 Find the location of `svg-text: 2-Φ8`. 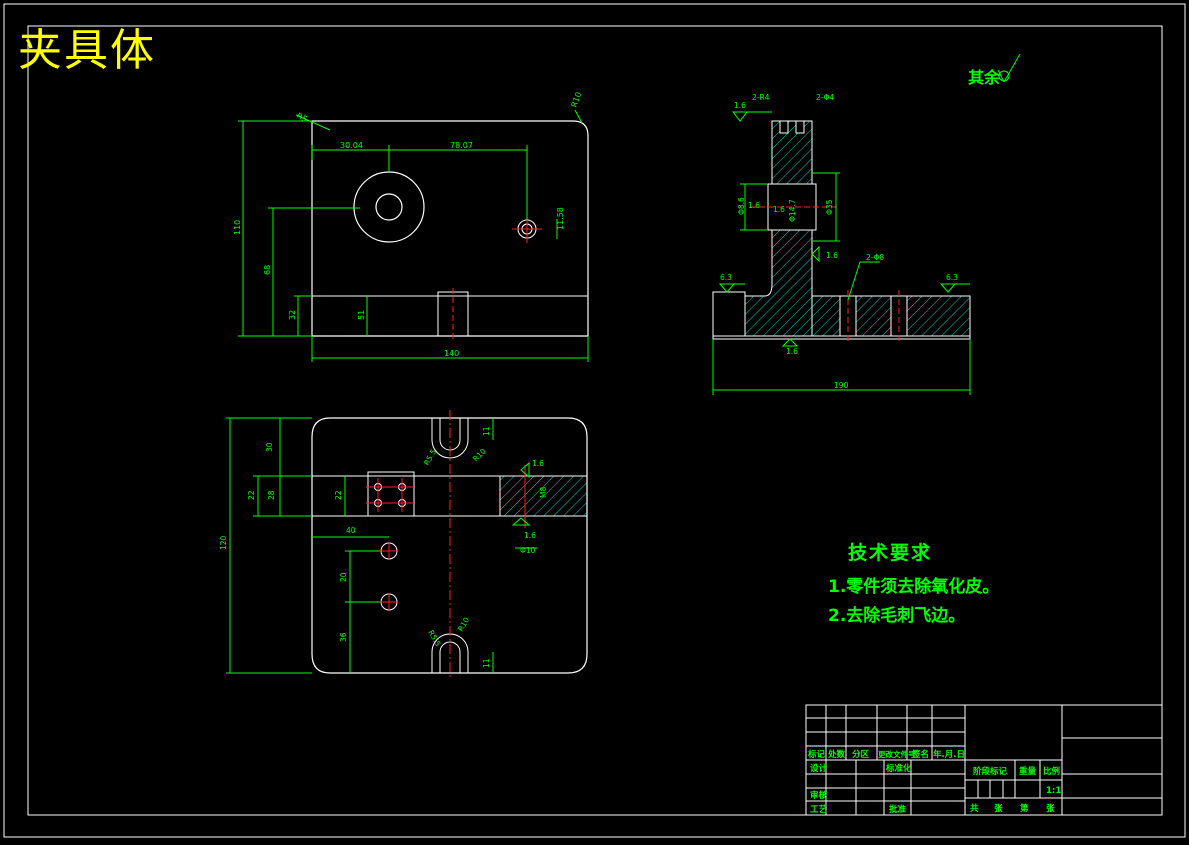

svg-text: 2-Φ8 is located at coordinates (875, 257).